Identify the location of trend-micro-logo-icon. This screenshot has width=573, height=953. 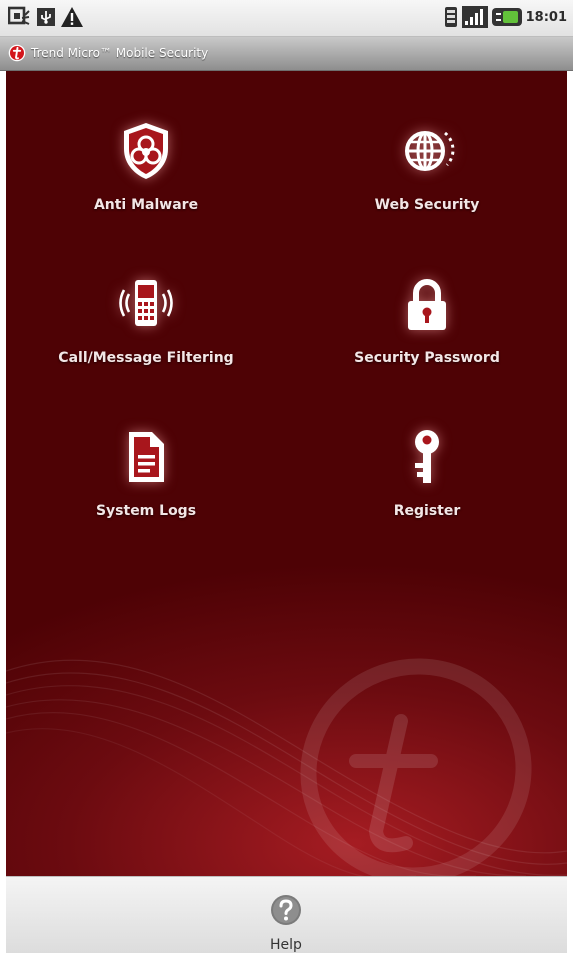
(17, 55).